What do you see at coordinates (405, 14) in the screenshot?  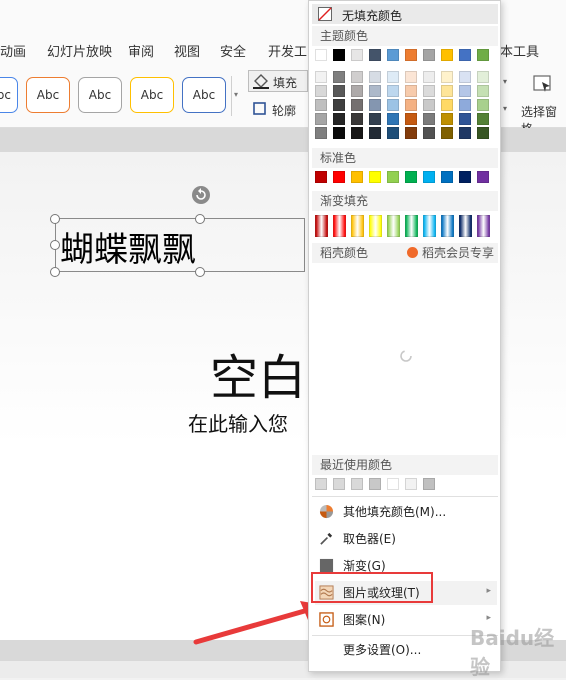 I see `no-fill-item: 无填充颜色` at bounding box center [405, 14].